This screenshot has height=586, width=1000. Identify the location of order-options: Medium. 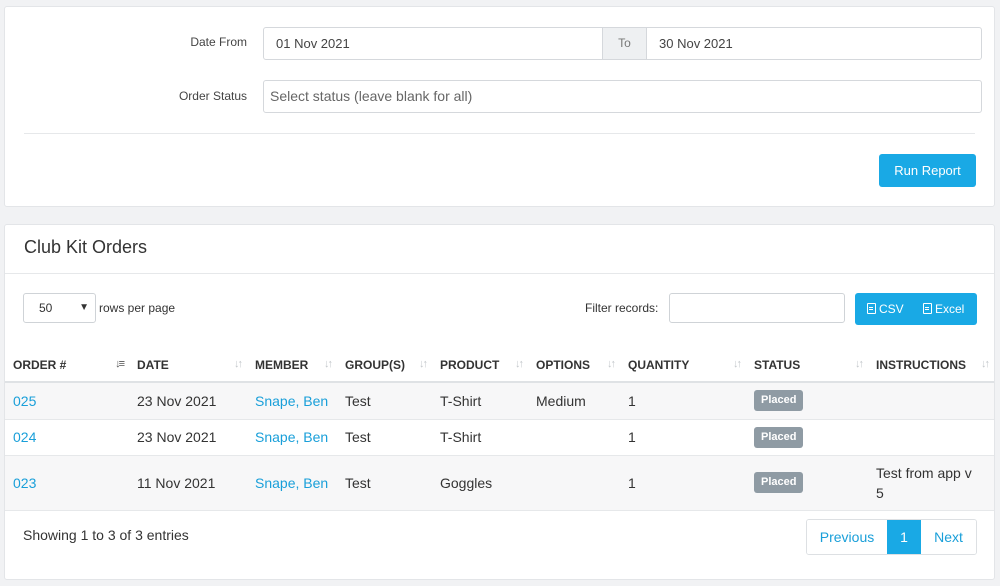
(574, 401).